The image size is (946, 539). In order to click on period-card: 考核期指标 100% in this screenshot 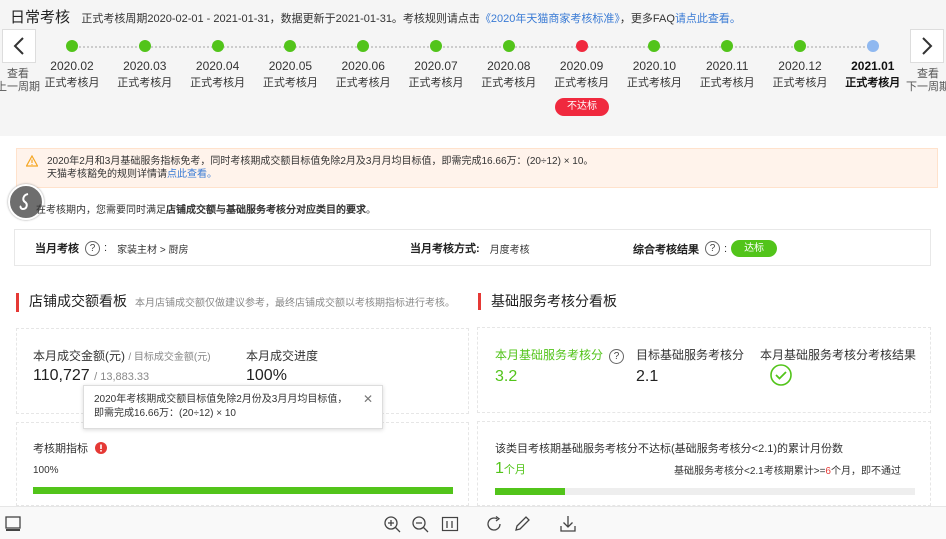, I will do `click(242, 464)`.